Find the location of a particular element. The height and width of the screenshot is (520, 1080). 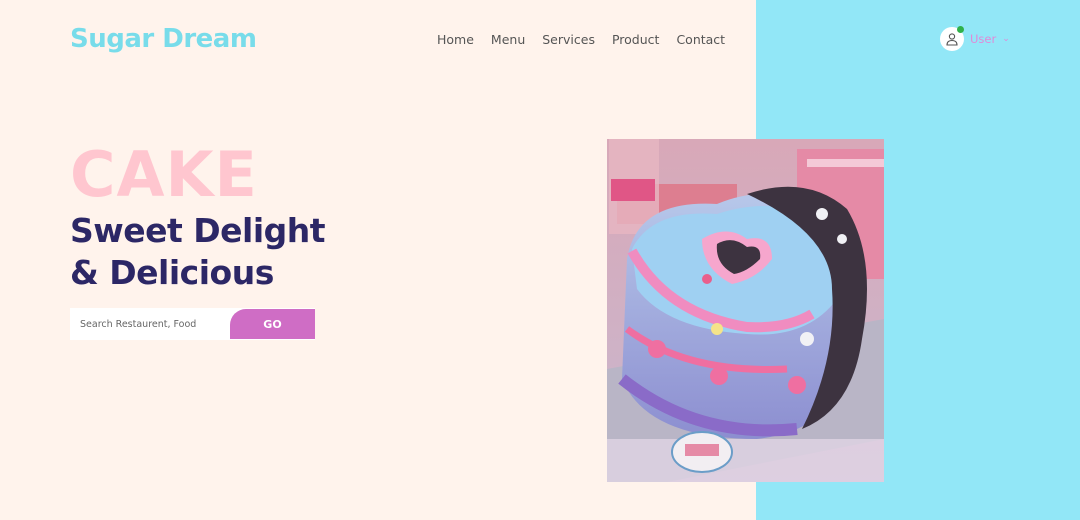

online-status-dot is located at coordinates (960, 29).